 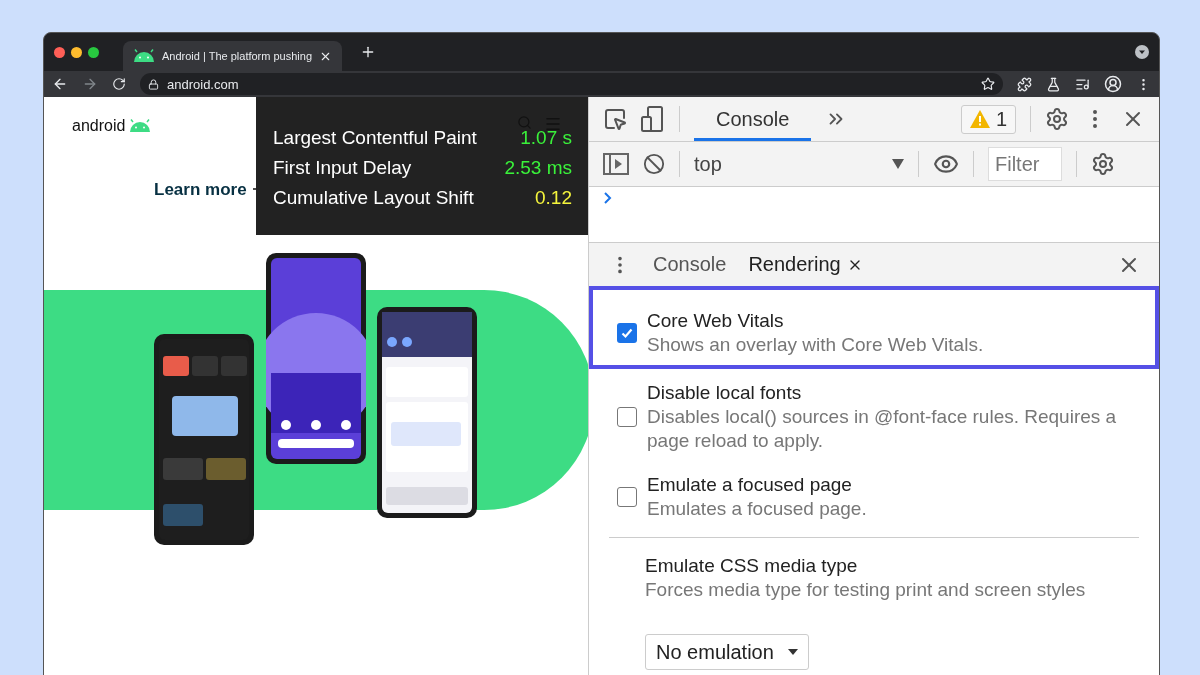 I want to click on profile-icon, so click(x=1113, y=84).